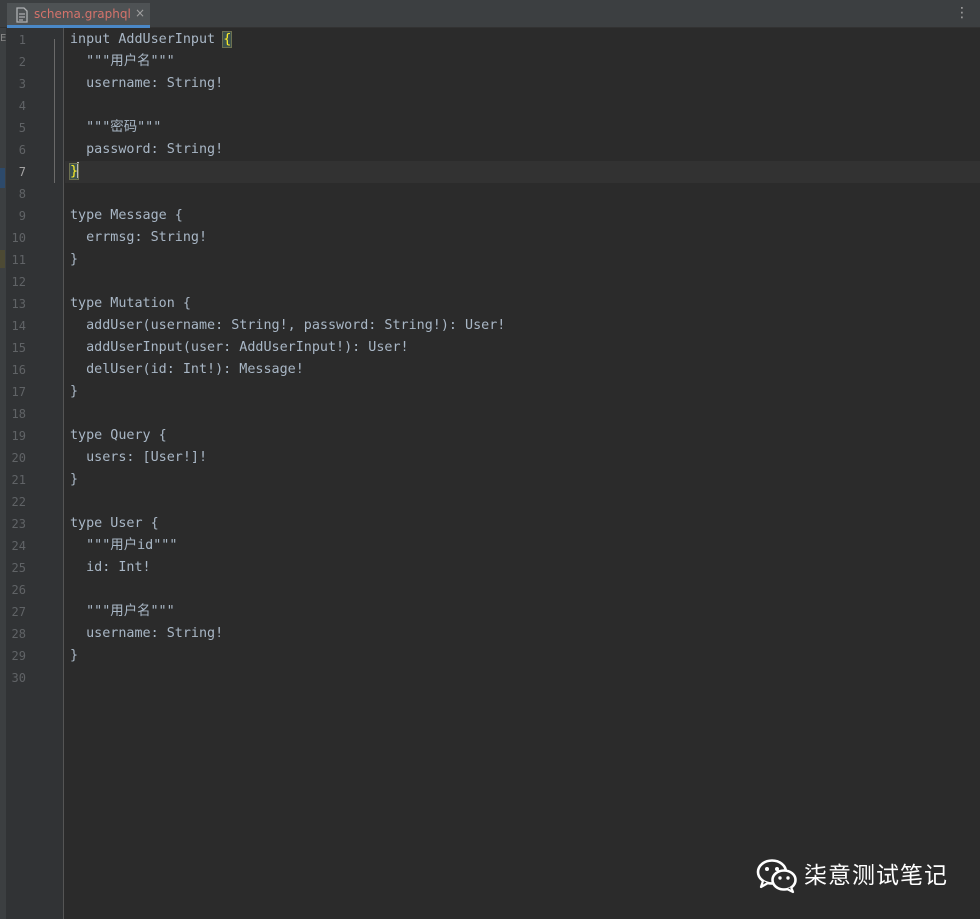 Image resolution: width=980 pixels, height=919 pixels. What do you see at coordinates (78, 170) in the screenshot?
I see `text-caret` at bounding box center [78, 170].